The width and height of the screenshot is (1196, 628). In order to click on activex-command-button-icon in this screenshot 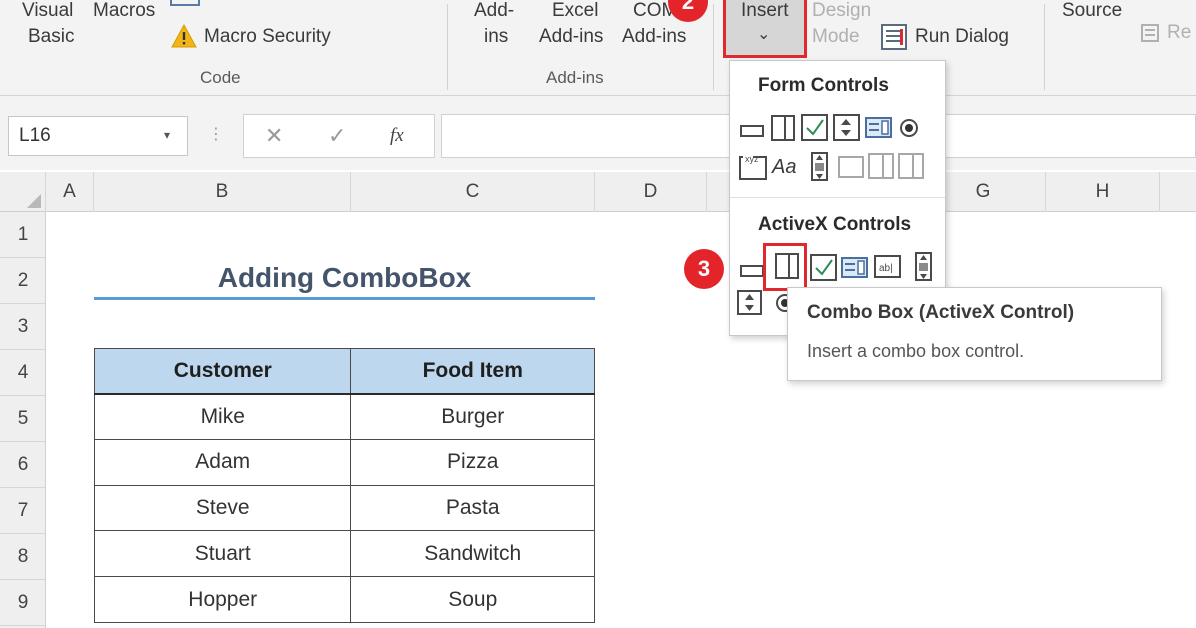, I will do `click(752, 270)`.